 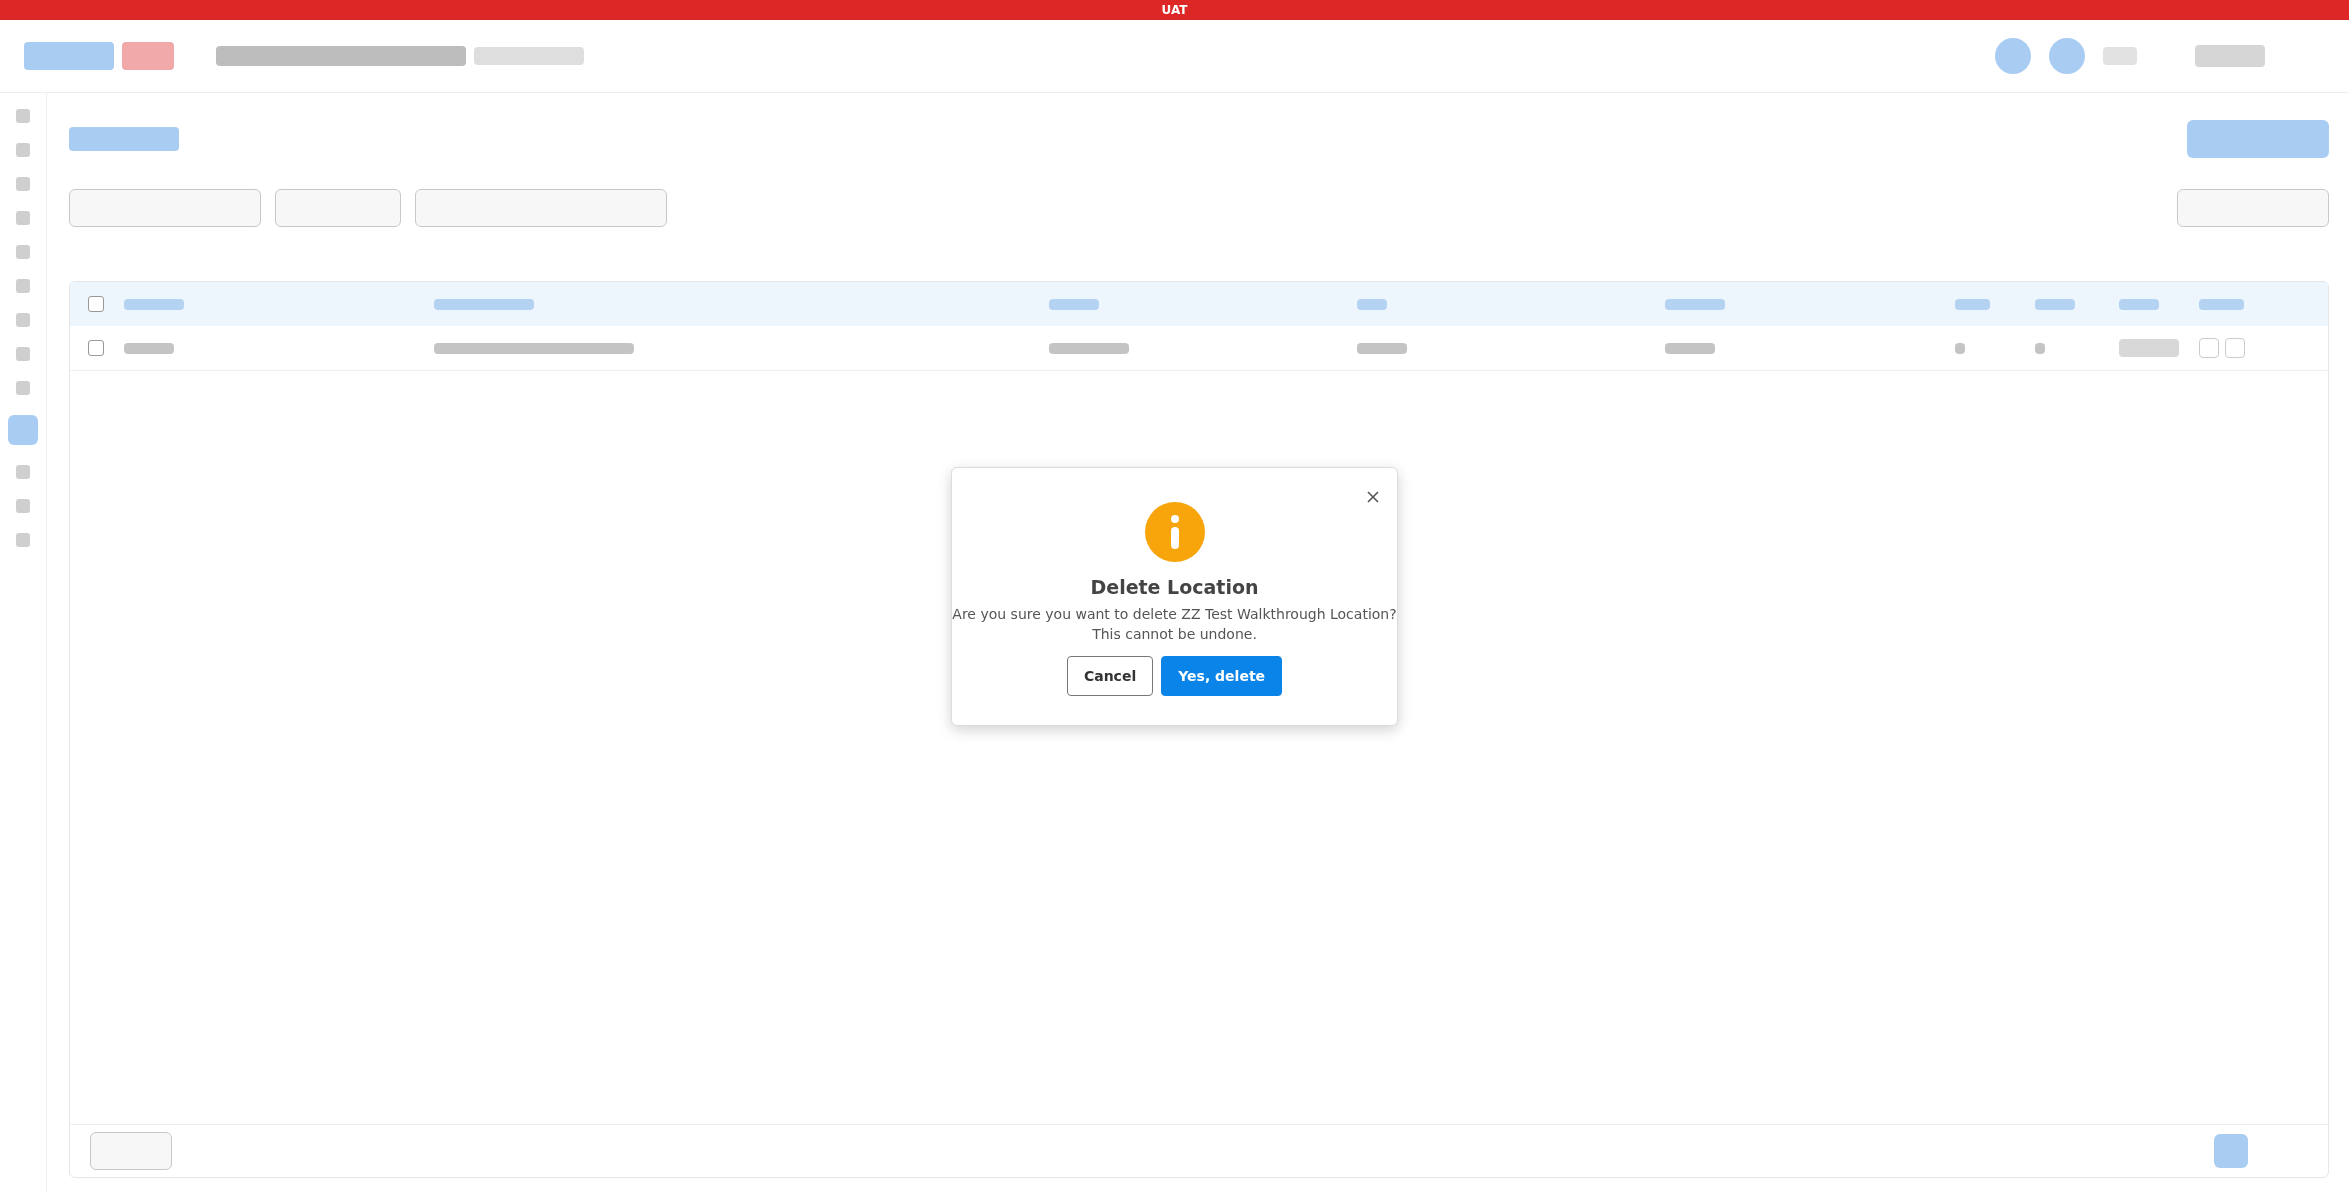 I want to click on environment-label: UAT, so click(x=1174, y=10).